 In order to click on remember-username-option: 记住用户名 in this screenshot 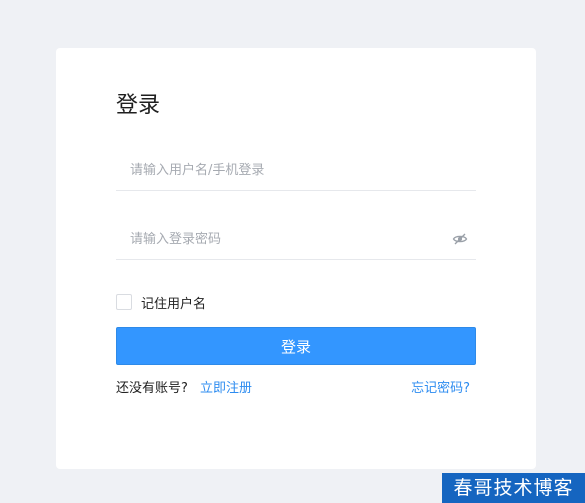, I will do `click(161, 302)`.